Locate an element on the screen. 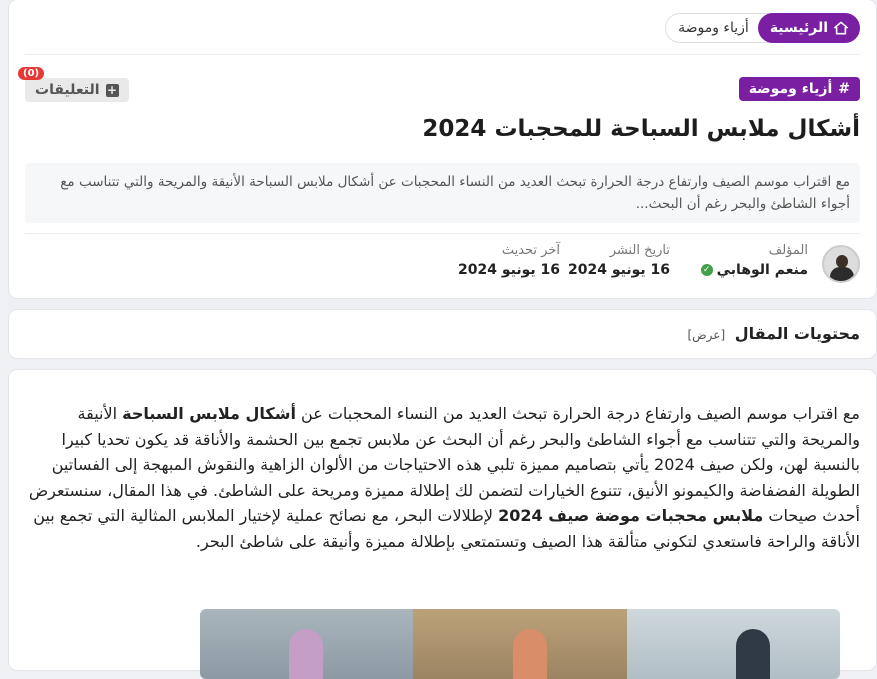 The image size is (877, 679). toc-title: محتويات المقال is located at coordinates (797, 333).